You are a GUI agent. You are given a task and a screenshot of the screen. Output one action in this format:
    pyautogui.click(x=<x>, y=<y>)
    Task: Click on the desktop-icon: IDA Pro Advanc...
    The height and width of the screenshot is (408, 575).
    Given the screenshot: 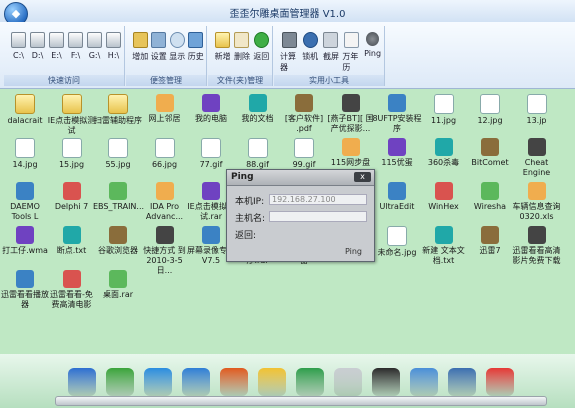 What is the action you would take?
    pyautogui.click(x=165, y=202)
    